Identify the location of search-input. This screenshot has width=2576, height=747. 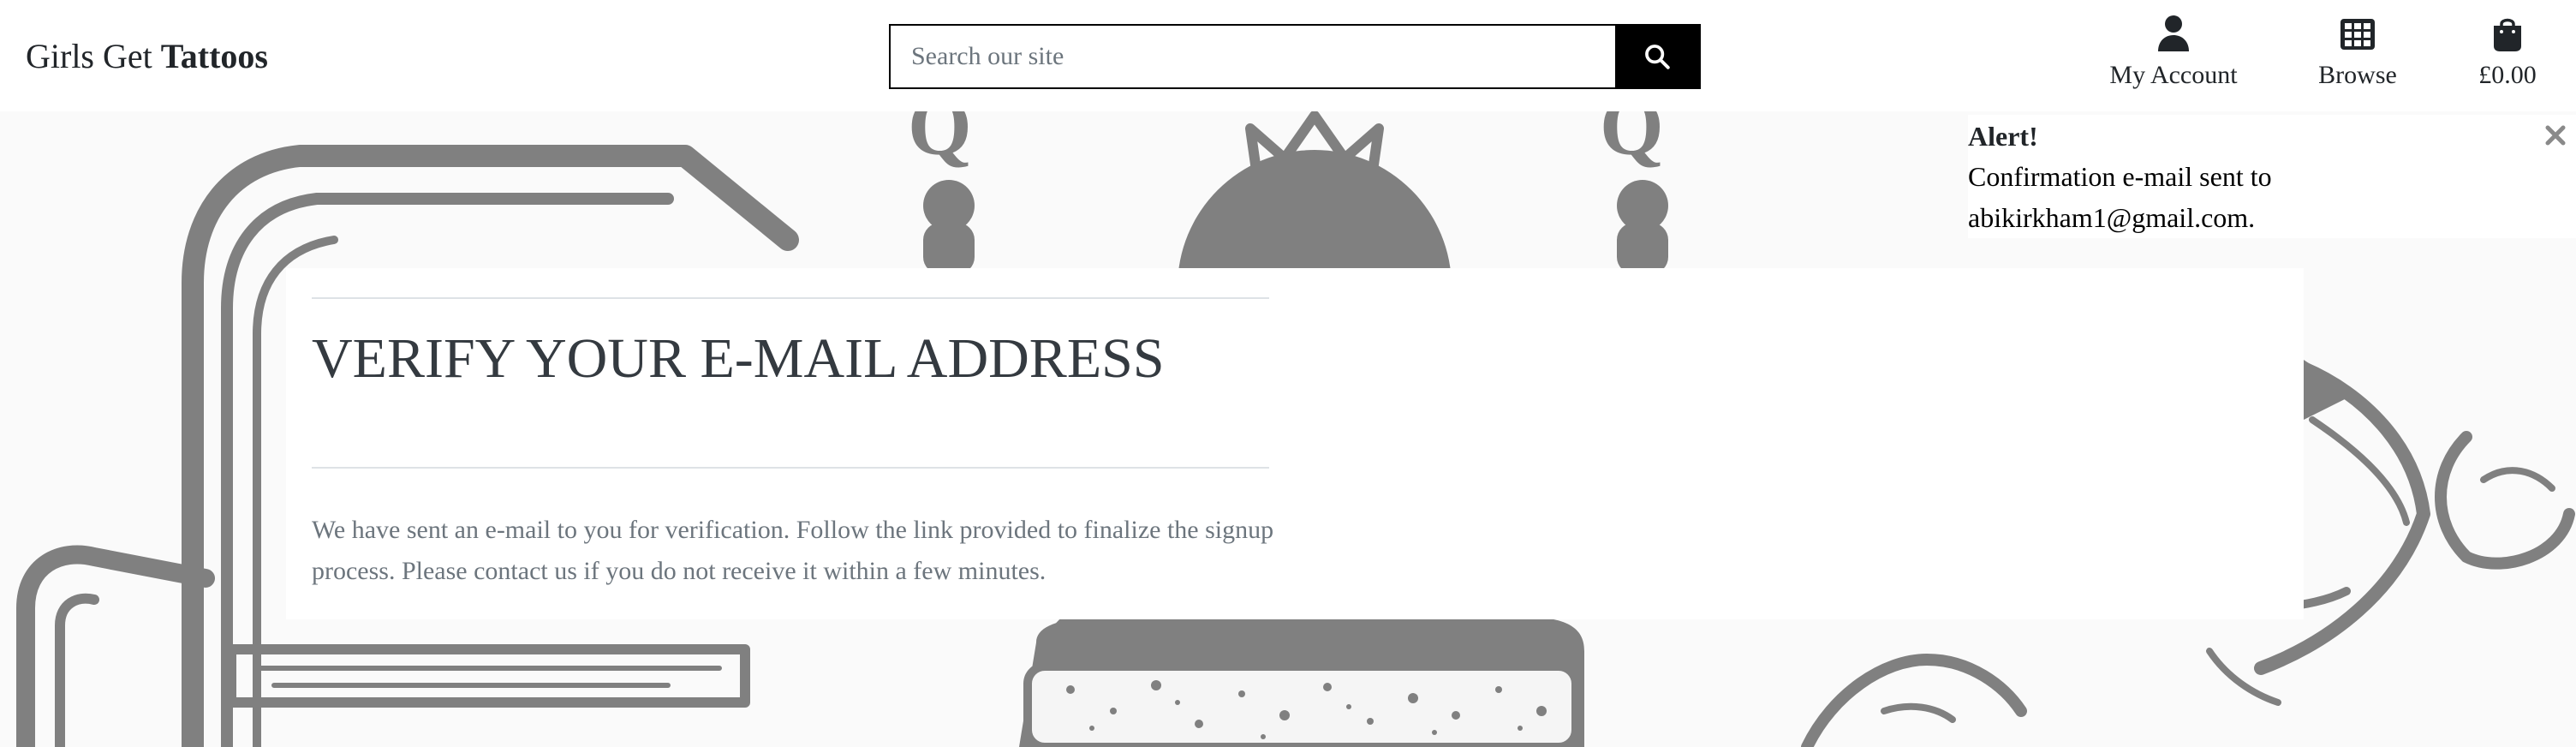
(1254, 56).